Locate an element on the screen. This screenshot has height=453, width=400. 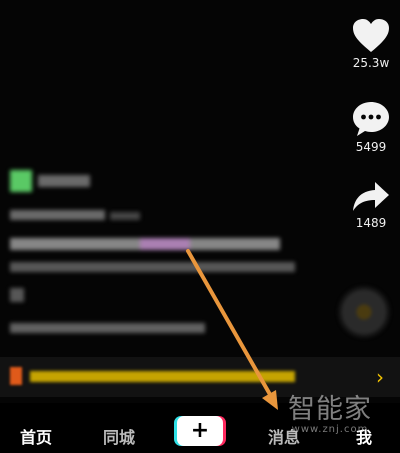
annotation-arrow is located at coordinates (232, 329).